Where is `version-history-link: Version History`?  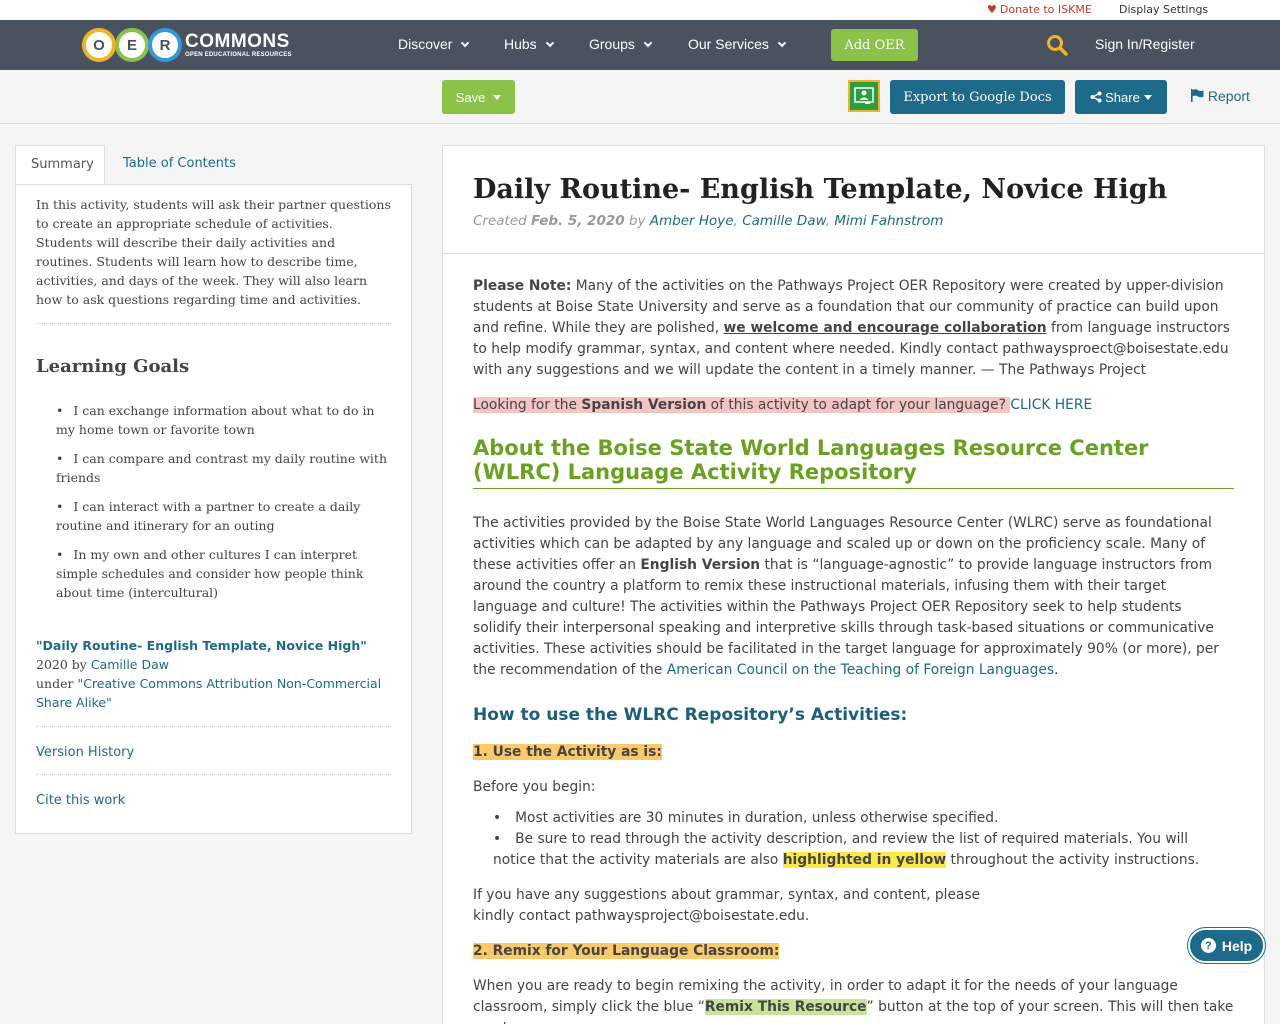 version-history-link: Version History is located at coordinates (213, 751).